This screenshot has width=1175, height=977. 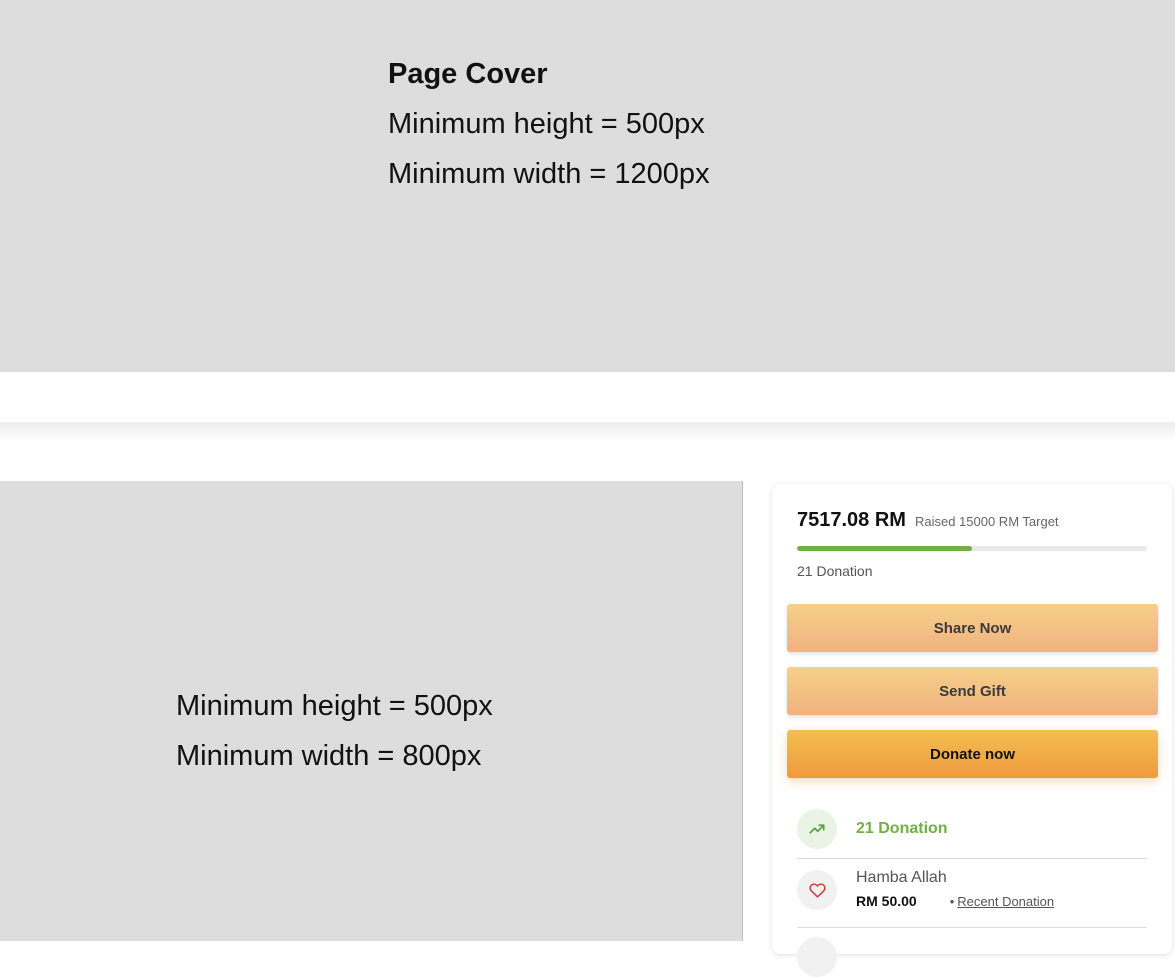 I want to click on avatar-icon, so click(x=817, y=957).